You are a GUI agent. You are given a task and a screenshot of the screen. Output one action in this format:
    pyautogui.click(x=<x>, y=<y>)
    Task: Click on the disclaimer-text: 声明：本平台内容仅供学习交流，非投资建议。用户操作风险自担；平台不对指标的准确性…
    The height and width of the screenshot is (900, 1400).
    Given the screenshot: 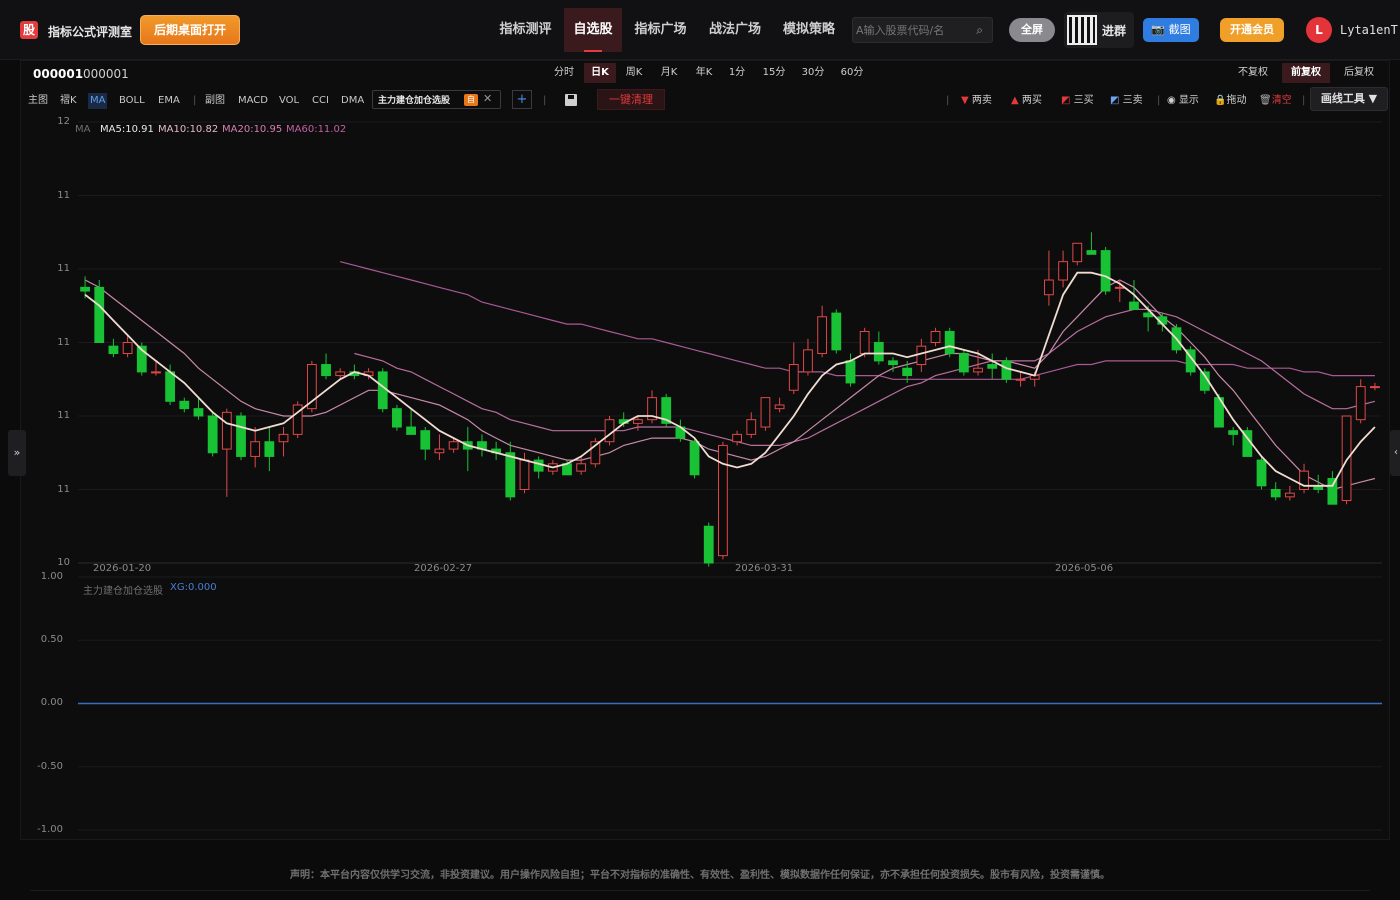 What is the action you would take?
    pyautogui.click(x=700, y=875)
    